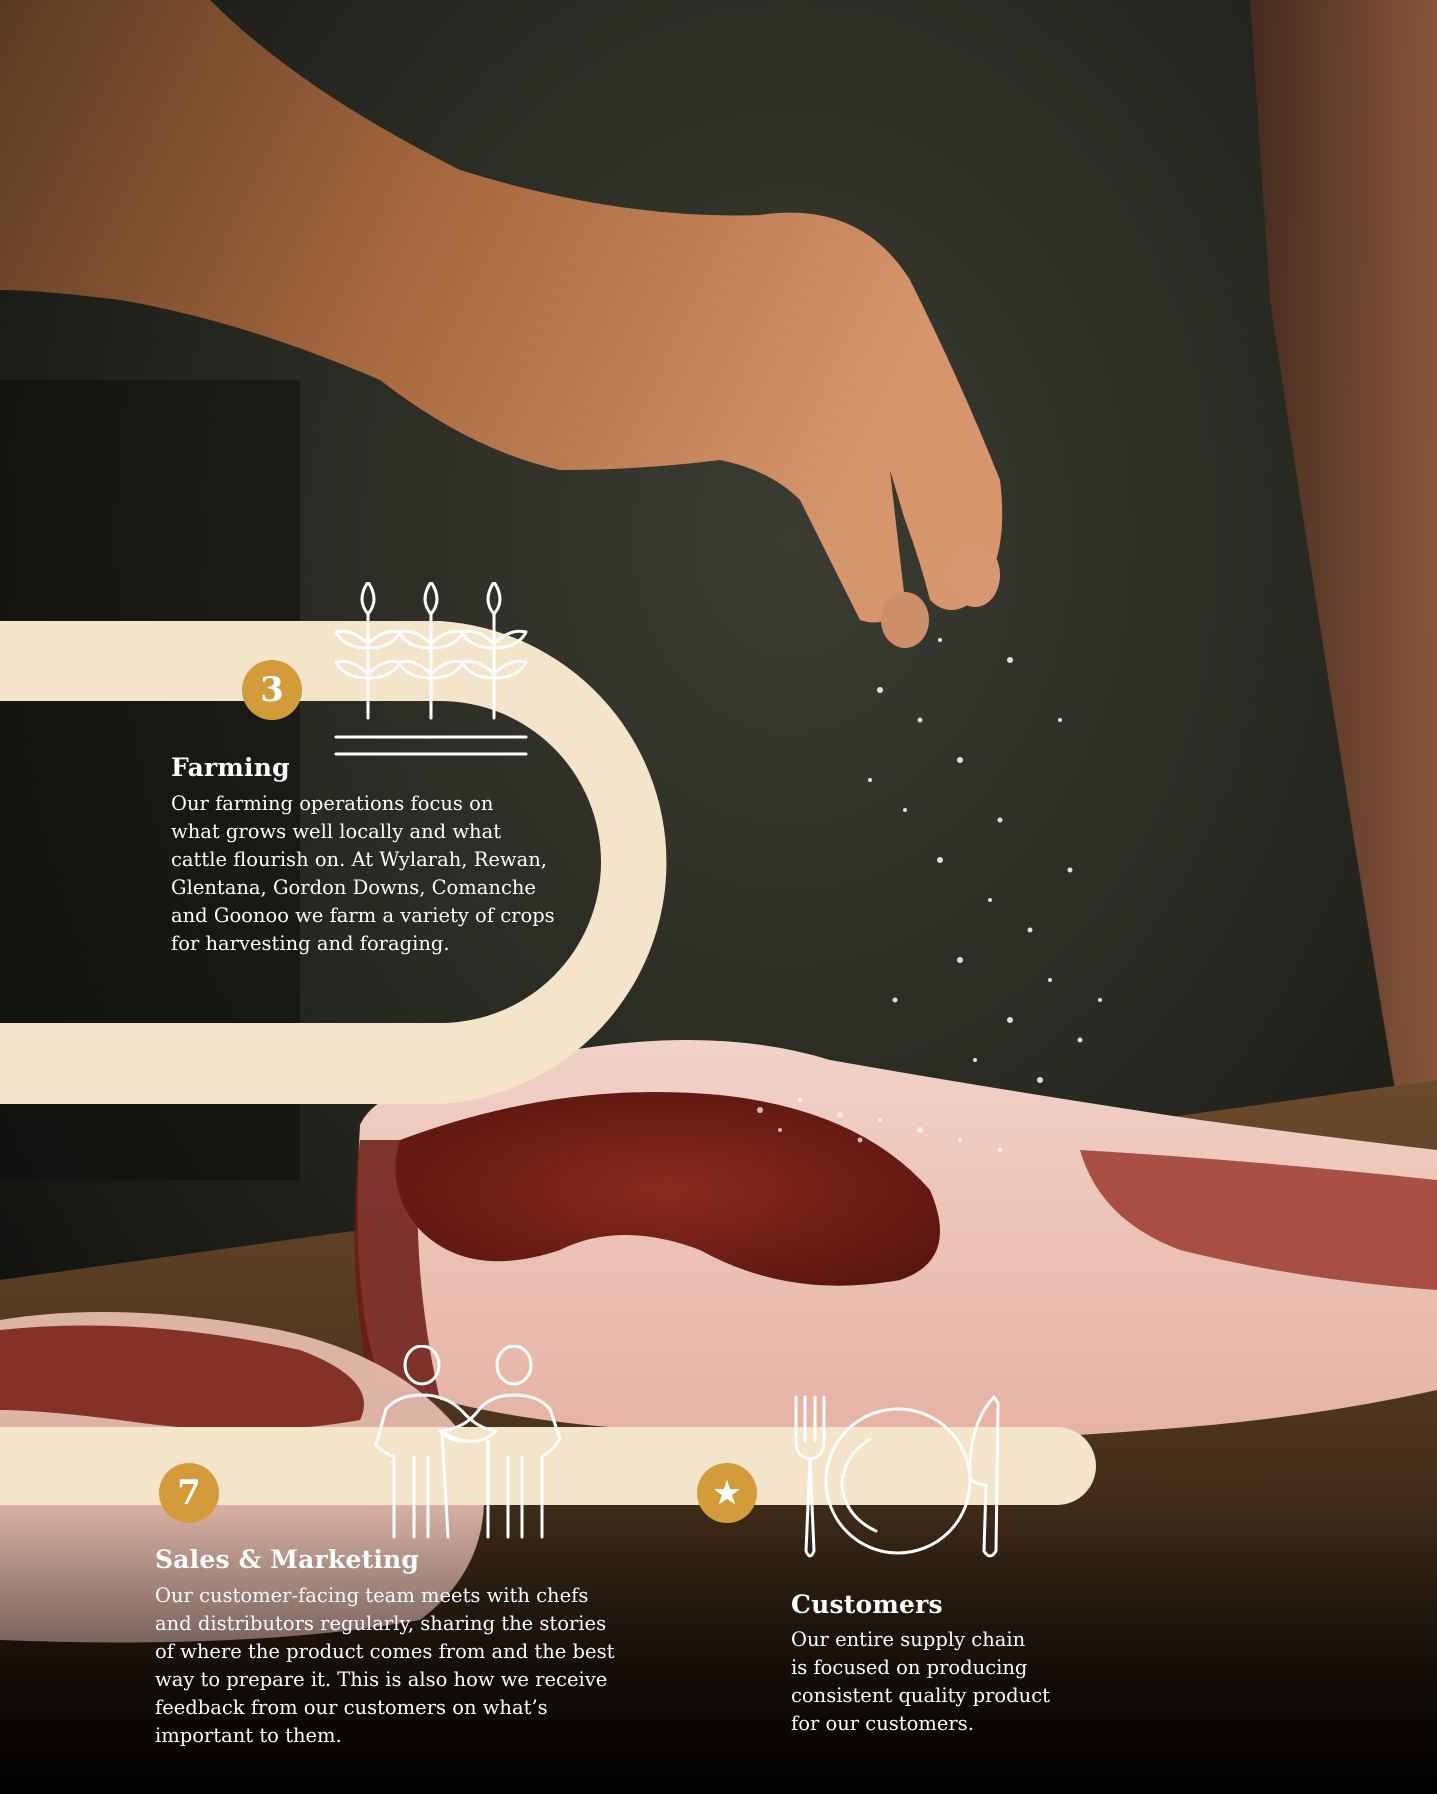  I want to click on step-badge-farming: 3, so click(272, 690).